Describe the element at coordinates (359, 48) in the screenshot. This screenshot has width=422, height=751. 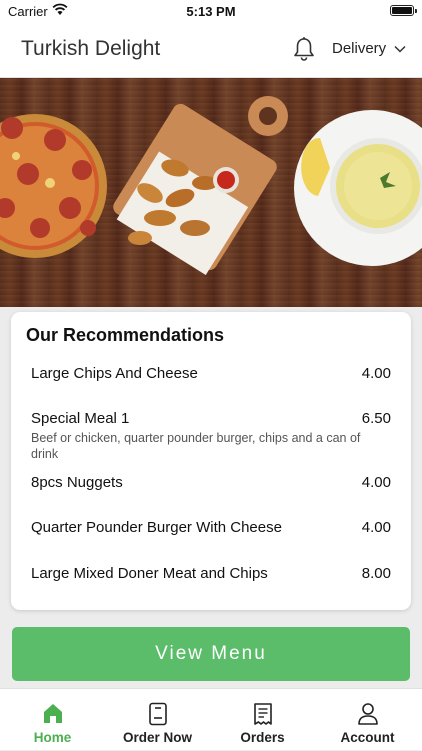
I see `delivery-label: Delivery` at that location.